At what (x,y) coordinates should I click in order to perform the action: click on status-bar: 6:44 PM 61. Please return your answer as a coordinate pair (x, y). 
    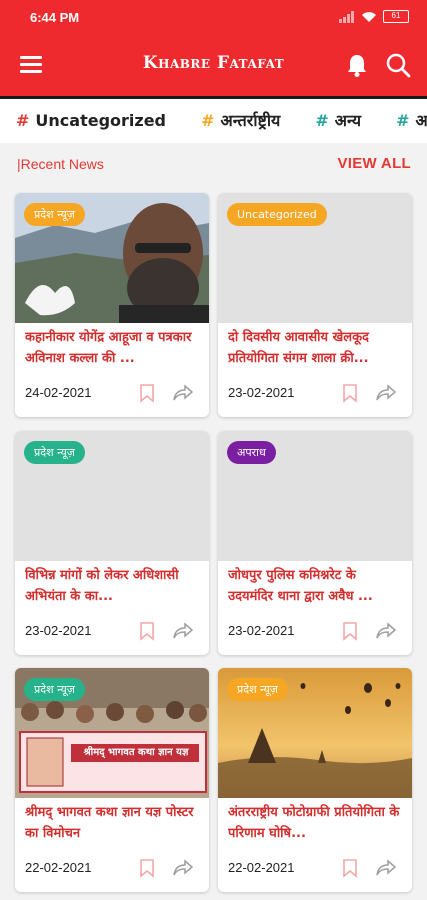
    Looking at the image, I should click on (213, 18).